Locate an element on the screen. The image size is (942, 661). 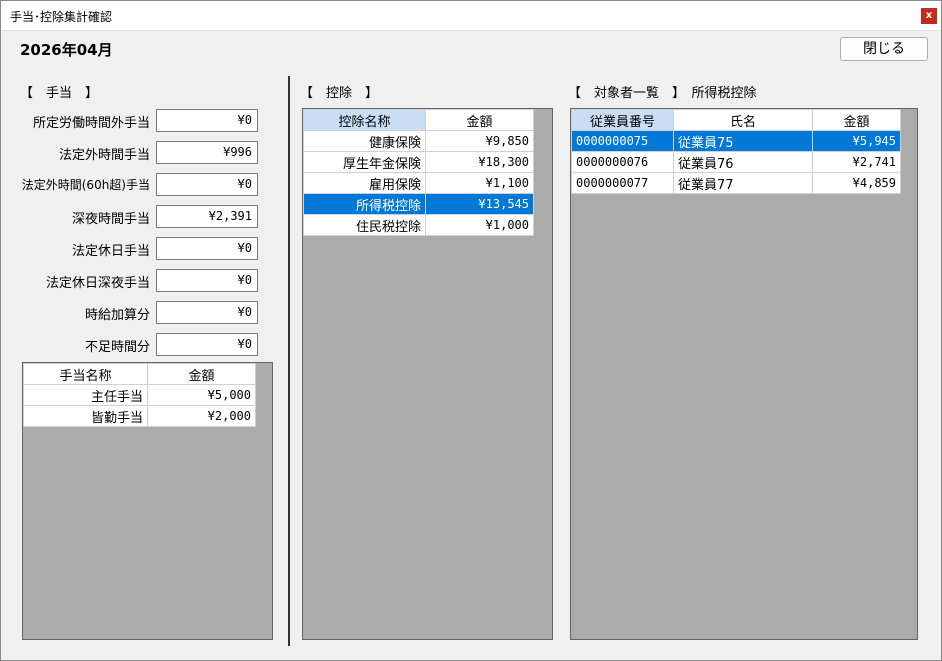
field-label-overtime-statutory: 法定外時間手当 is located at coordinates (104, 155).